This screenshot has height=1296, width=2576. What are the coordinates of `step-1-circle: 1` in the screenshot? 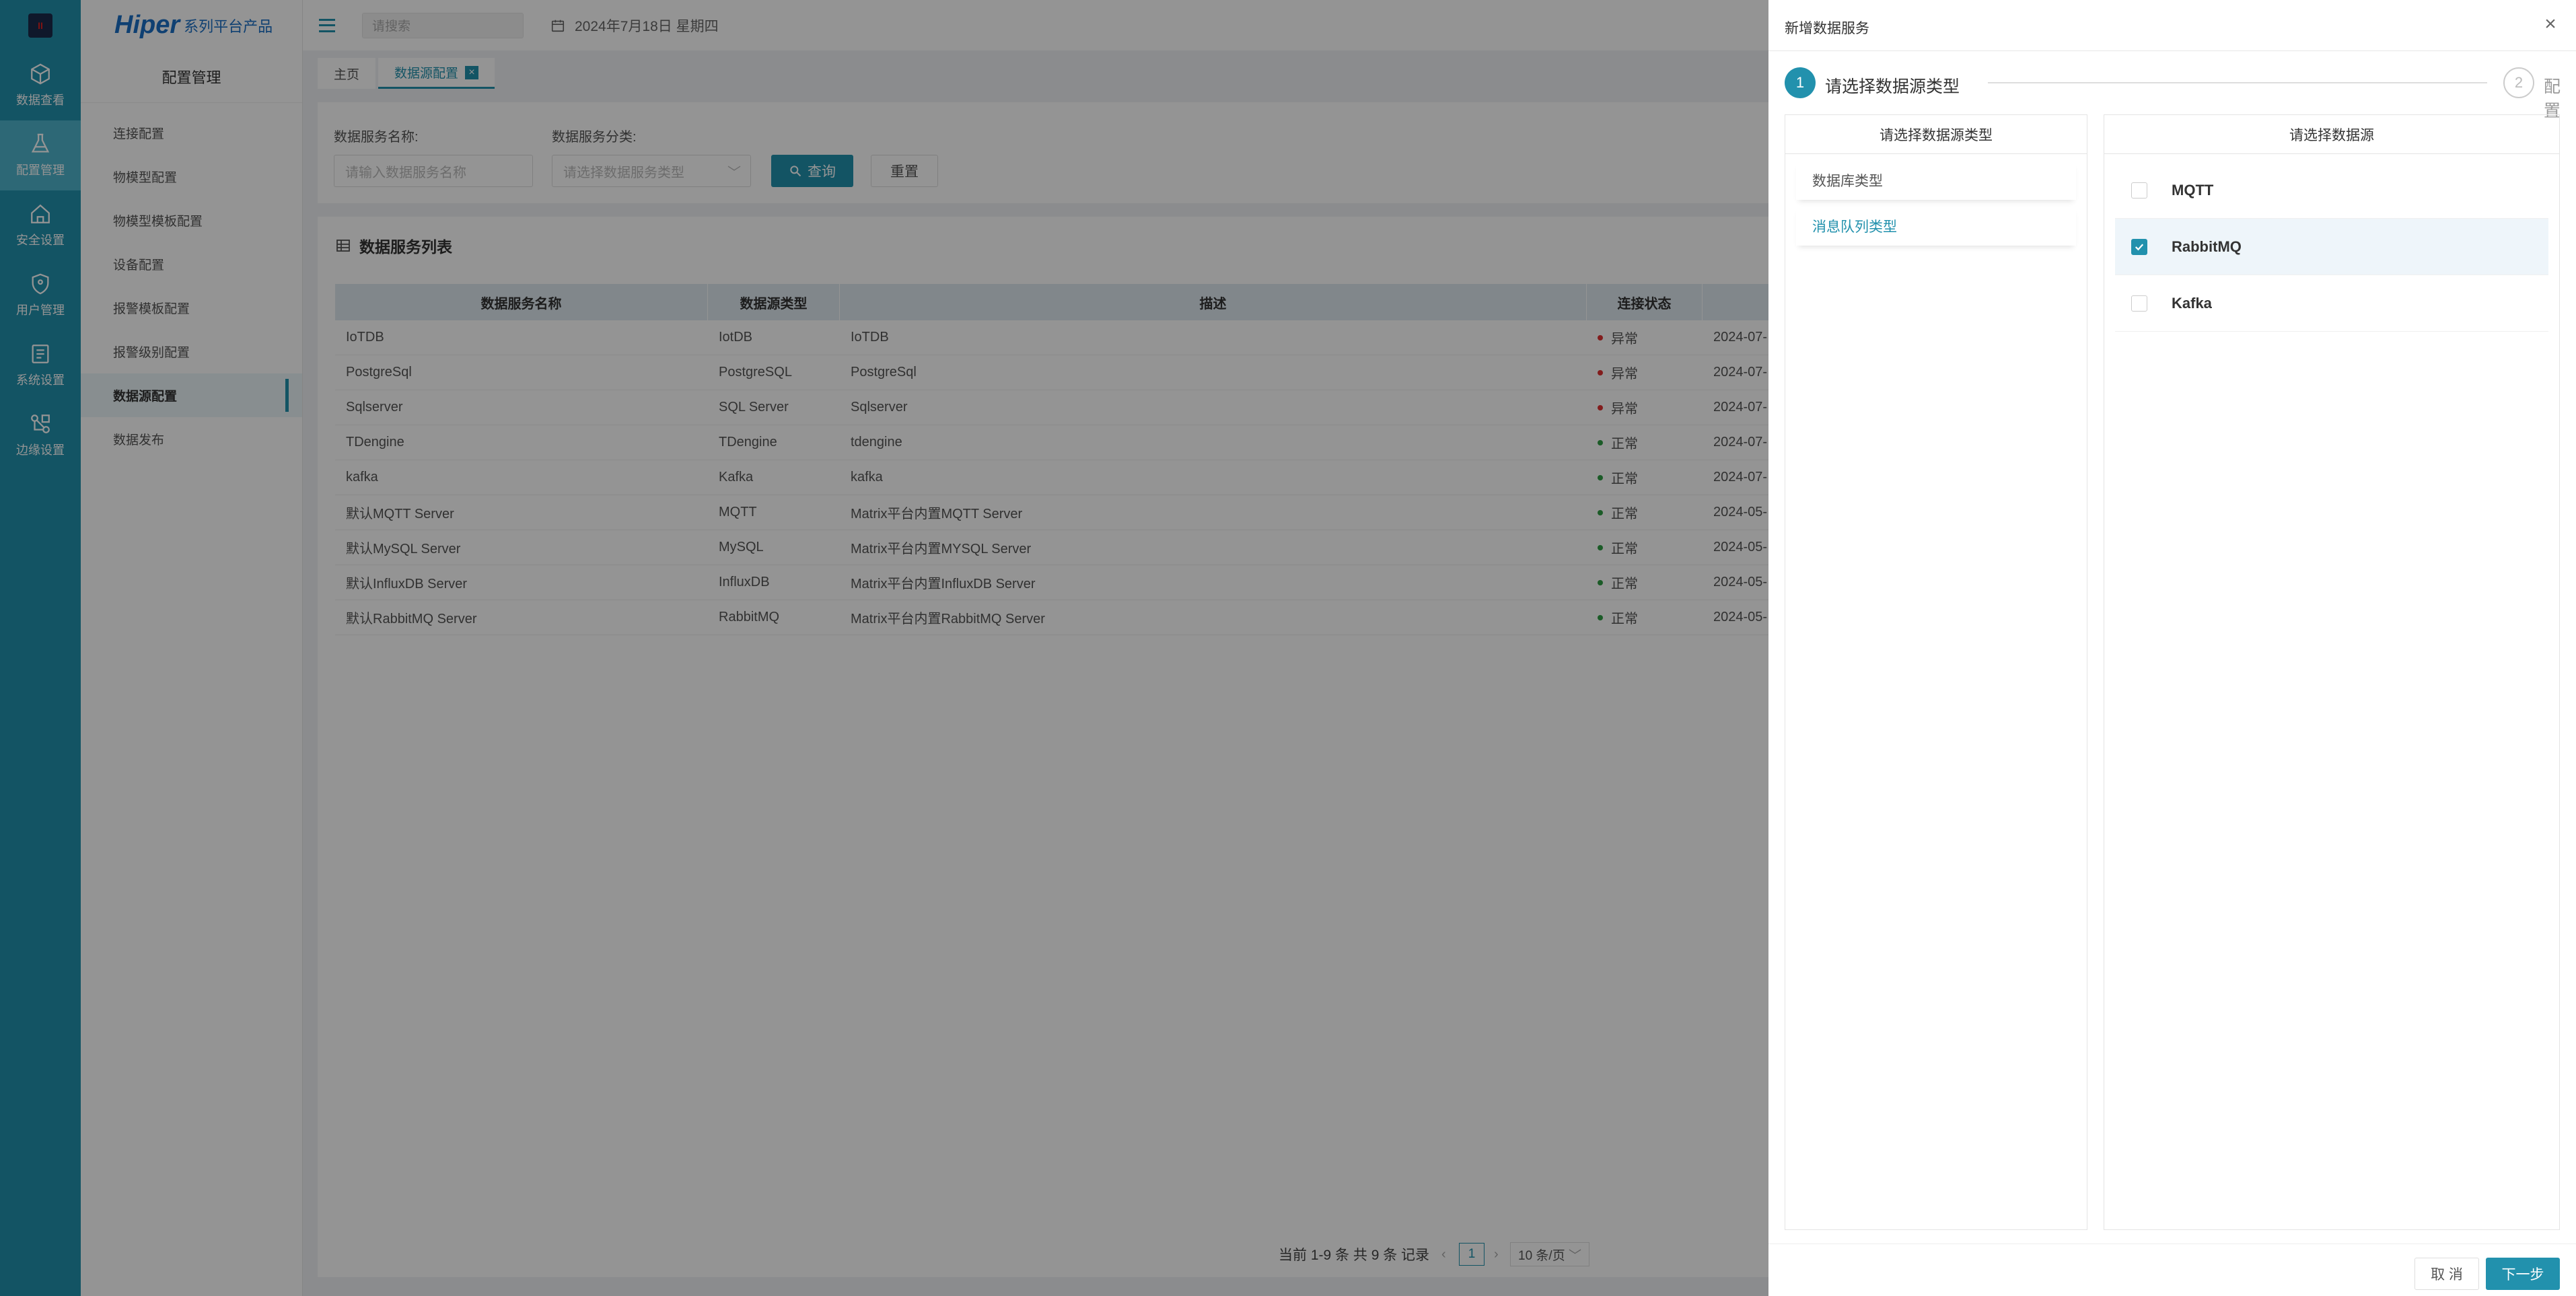 It's located at (1800, 82).